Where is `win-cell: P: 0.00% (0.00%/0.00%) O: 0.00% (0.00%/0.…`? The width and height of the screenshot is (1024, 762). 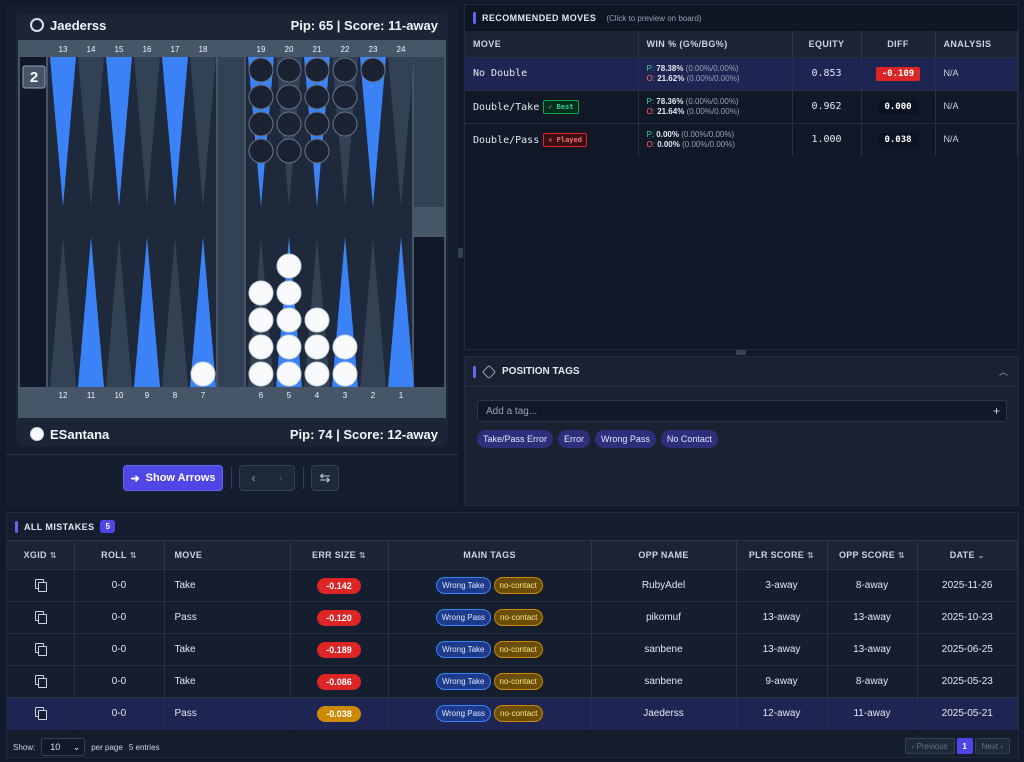 win-cell: P: 0.00% (0.00%/0.00%) O: 0.00% (0.00%/0.… is located at coordinates (715, 139).